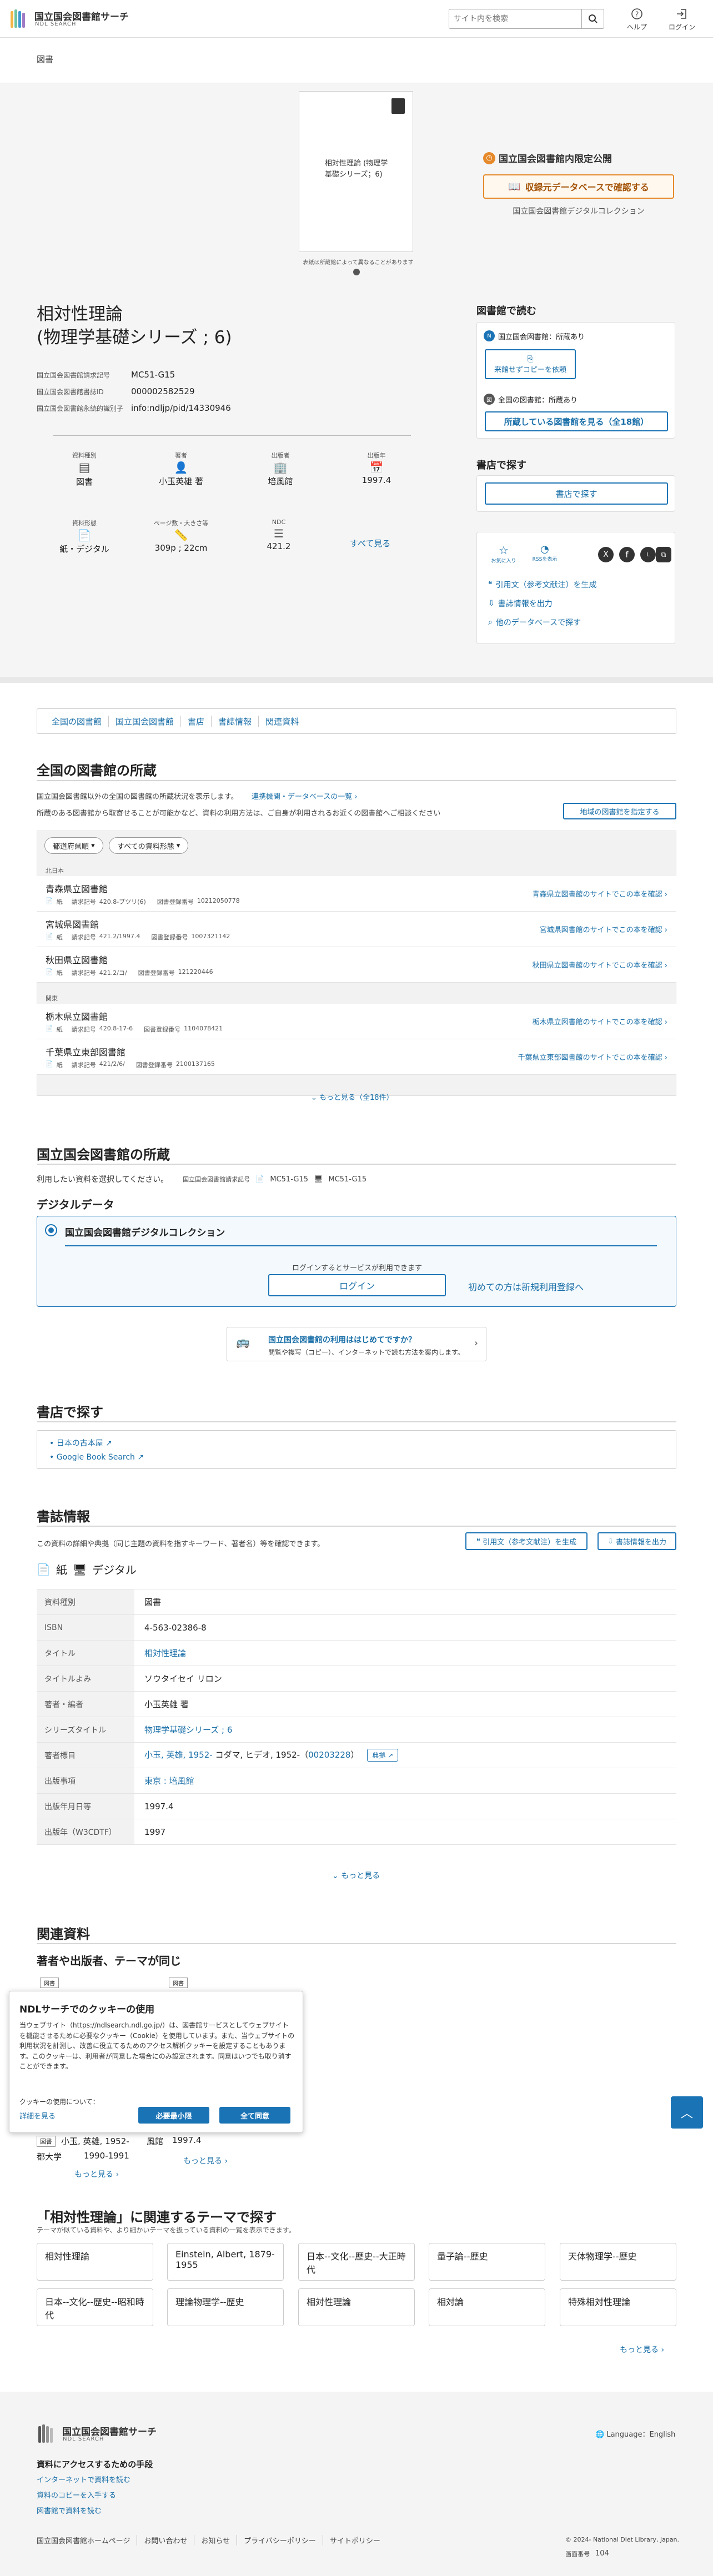 This screenshot has width=713, height=2576. What do you see at coordinates (682, 20) in the screenshot?
I see `login-link: ログイン` at bounding box center [682, 20].